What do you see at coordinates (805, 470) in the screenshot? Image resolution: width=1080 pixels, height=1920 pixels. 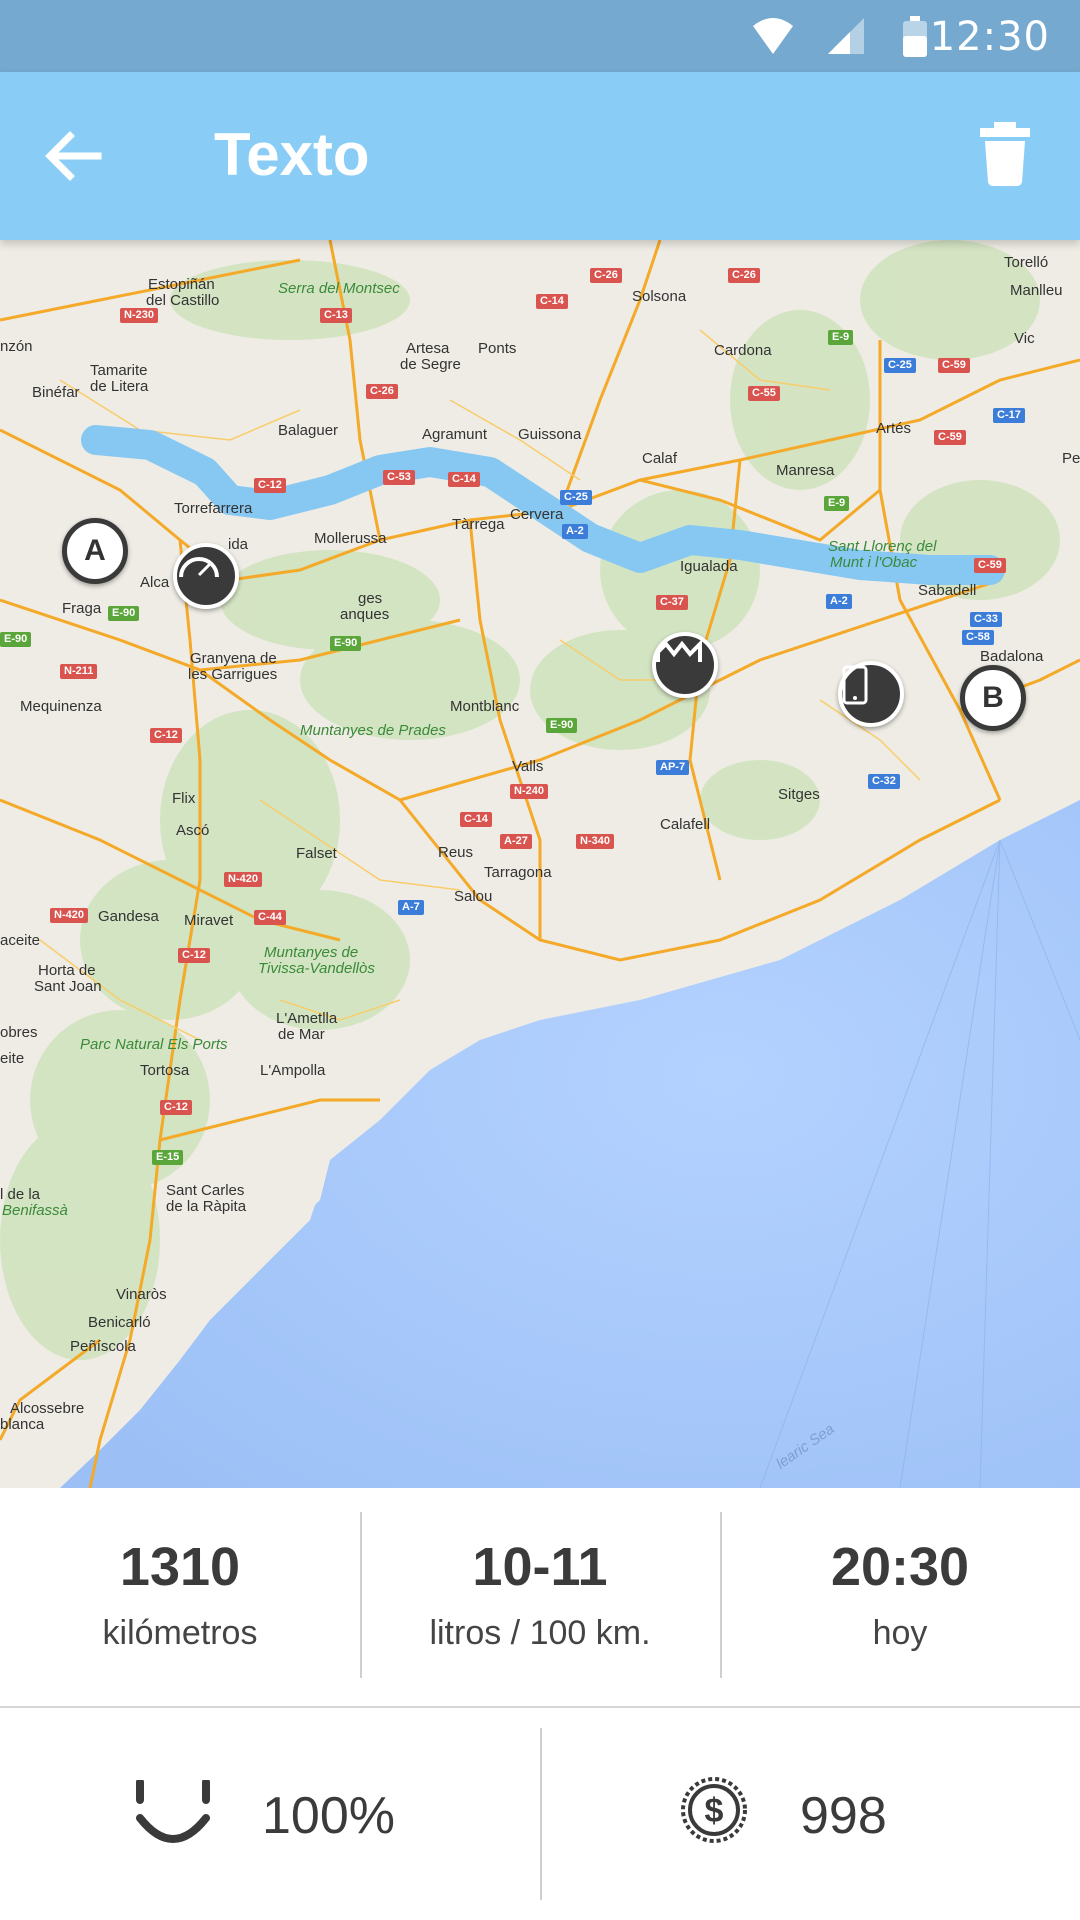 I see `map-place-label: Manresa` at bounding box center [805, 470].